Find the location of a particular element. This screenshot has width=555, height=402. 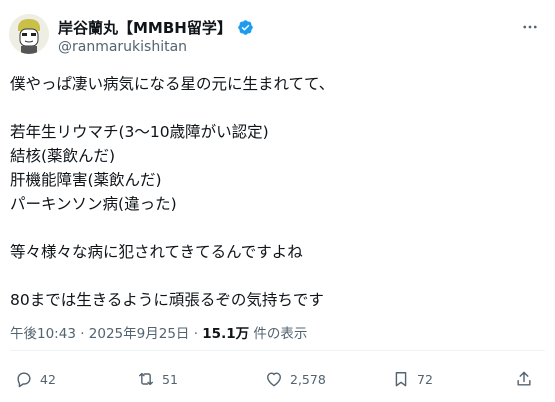

divider is located at coordinates (277, 350).